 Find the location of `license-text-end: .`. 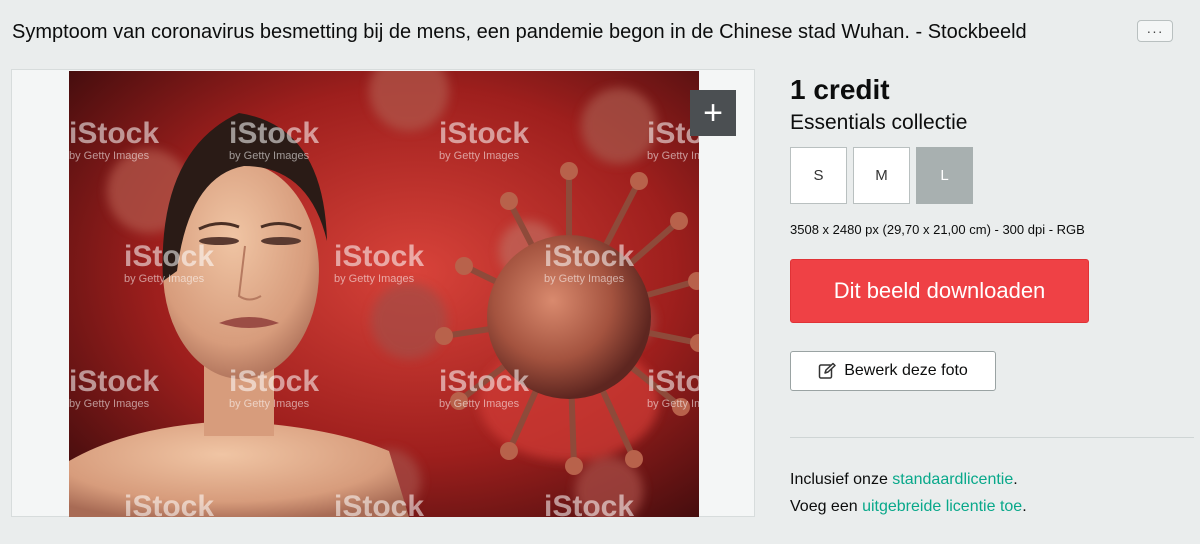

license-text-end: . is located at coordinates (1015, 479).